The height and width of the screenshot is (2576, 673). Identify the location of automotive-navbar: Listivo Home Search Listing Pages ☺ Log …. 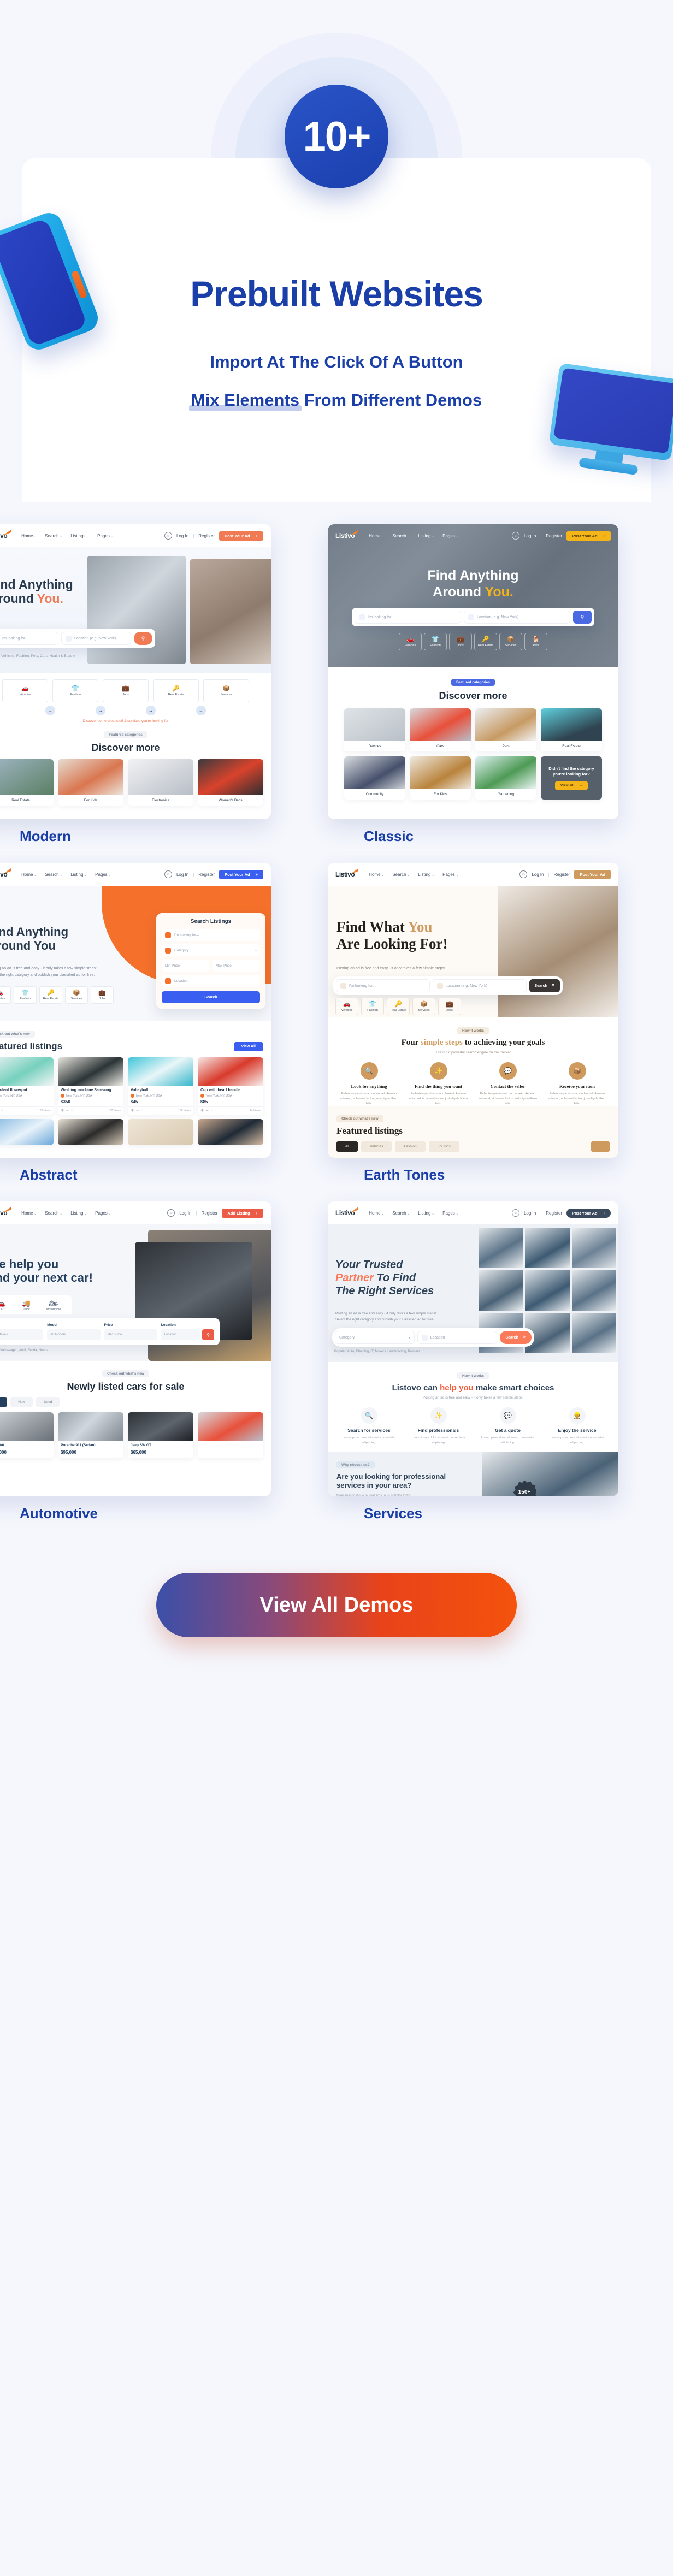
(135, 1212).